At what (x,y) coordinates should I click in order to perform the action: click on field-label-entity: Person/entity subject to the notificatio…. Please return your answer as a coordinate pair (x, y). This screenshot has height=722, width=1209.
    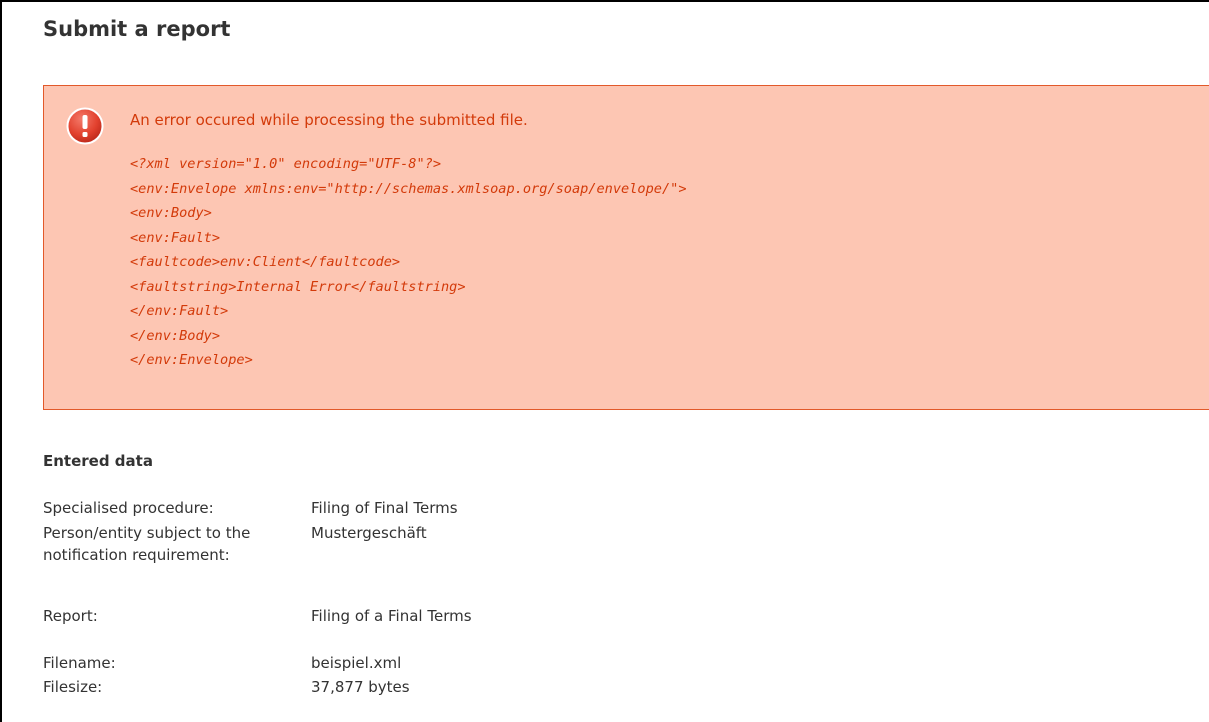
    Looking at the image, I should click on (147, 544).